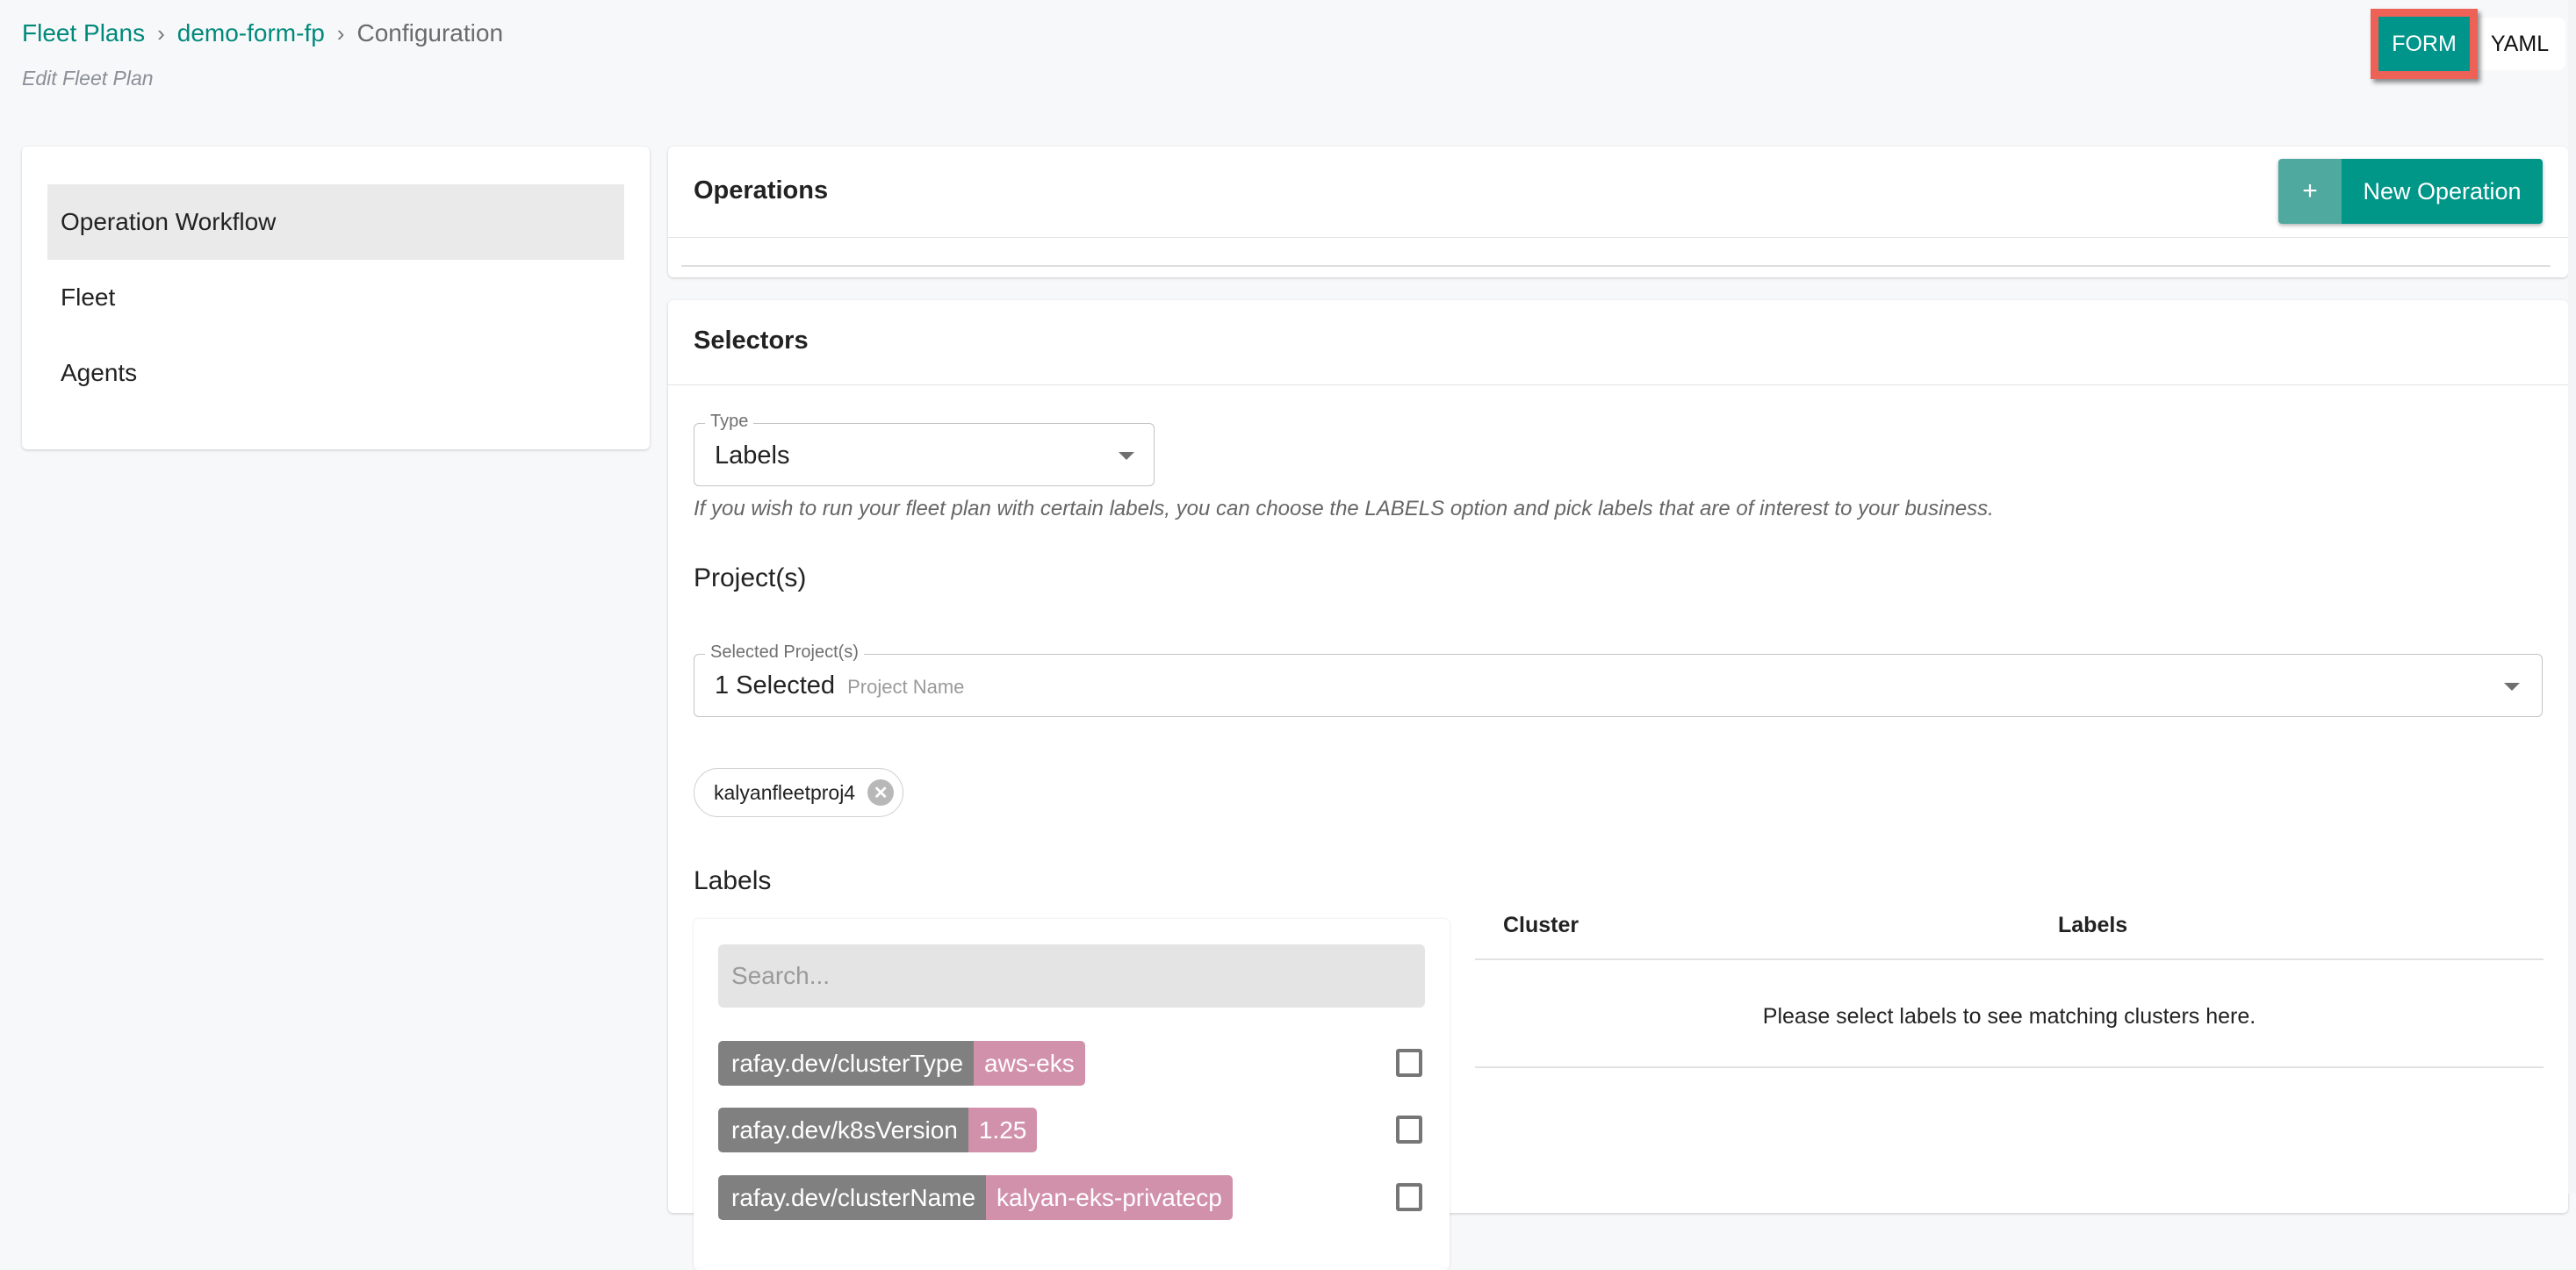  What do you see at coordinates (881, 793) in the screenshot?
I see `remove-chip-icon: ✕` at bounding box center [881, 793].